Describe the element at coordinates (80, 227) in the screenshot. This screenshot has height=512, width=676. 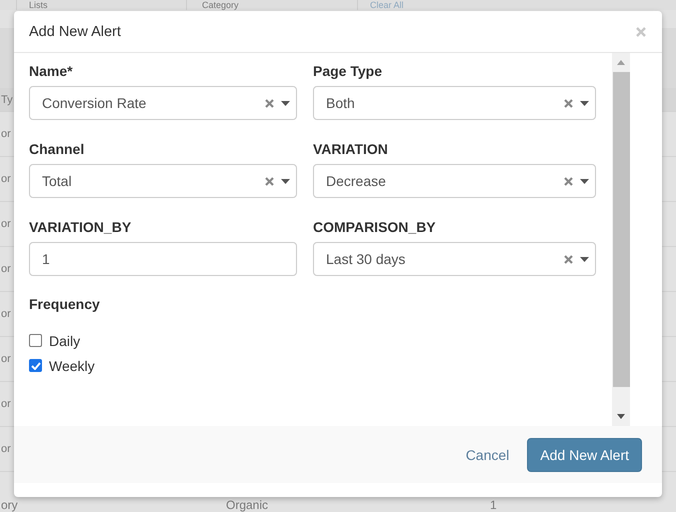
I see `field-label: VARIATION_BY` at that location.